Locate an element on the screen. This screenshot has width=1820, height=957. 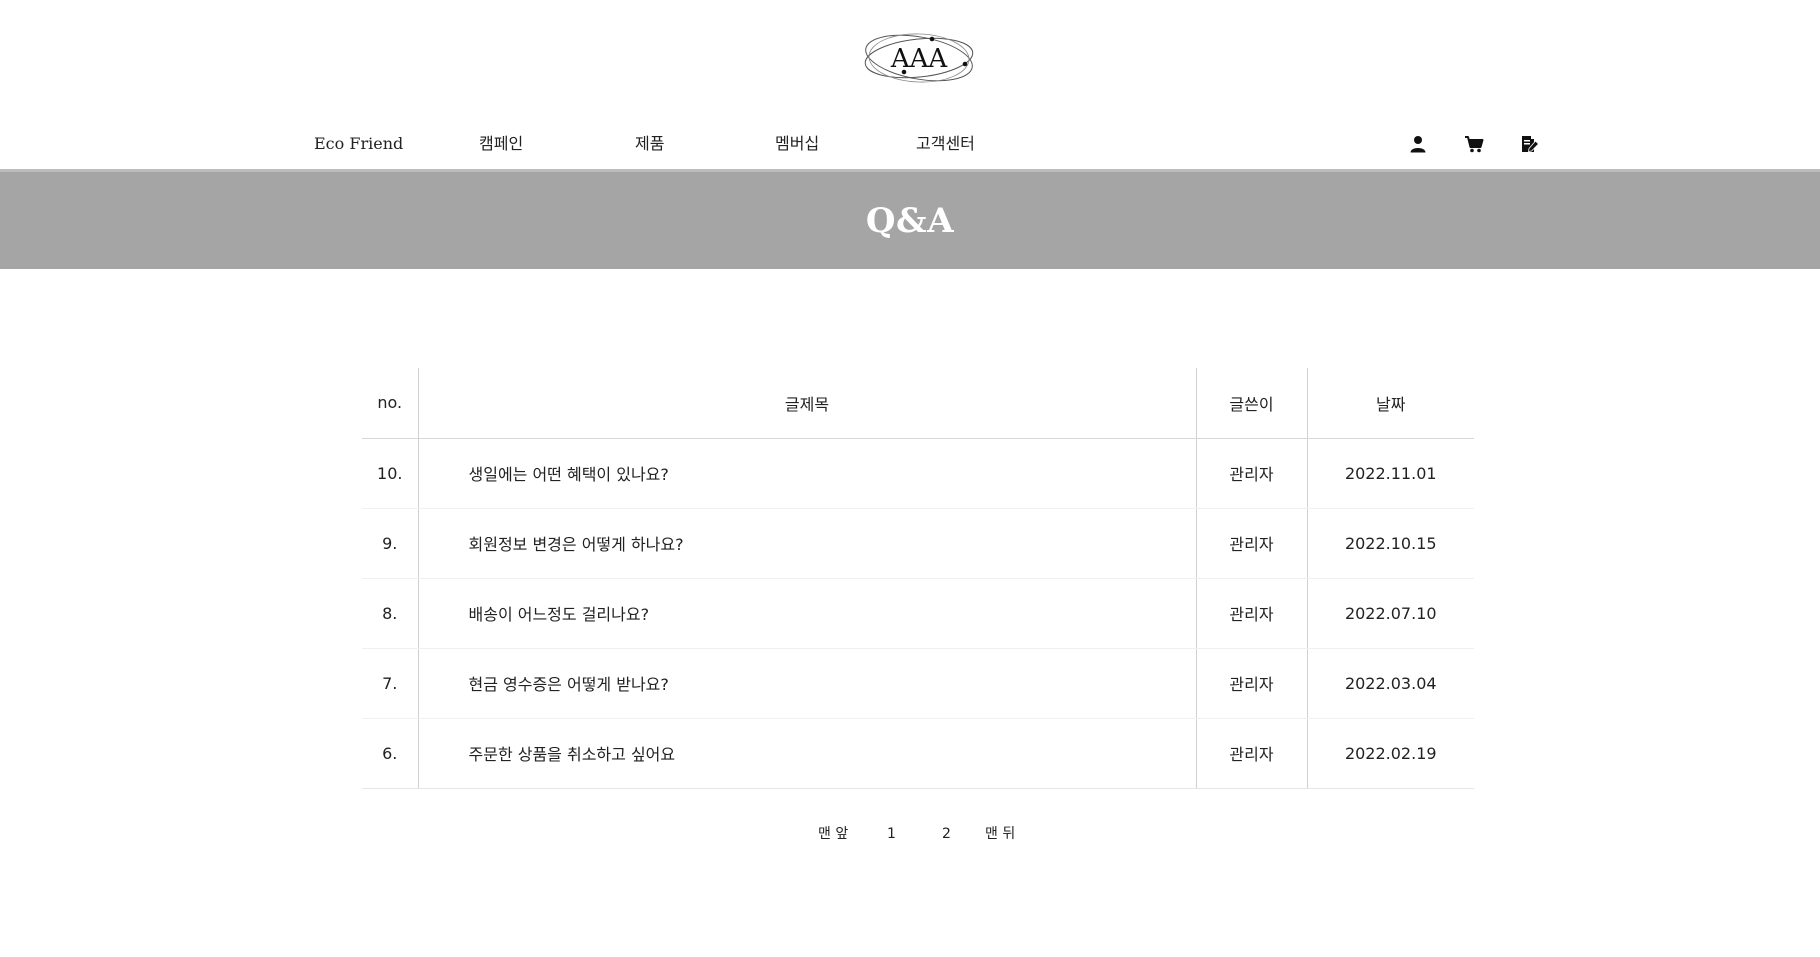
row-title-link: 회원정보 변경은 어떻게 하나요? is located at coordinates (807, 543).